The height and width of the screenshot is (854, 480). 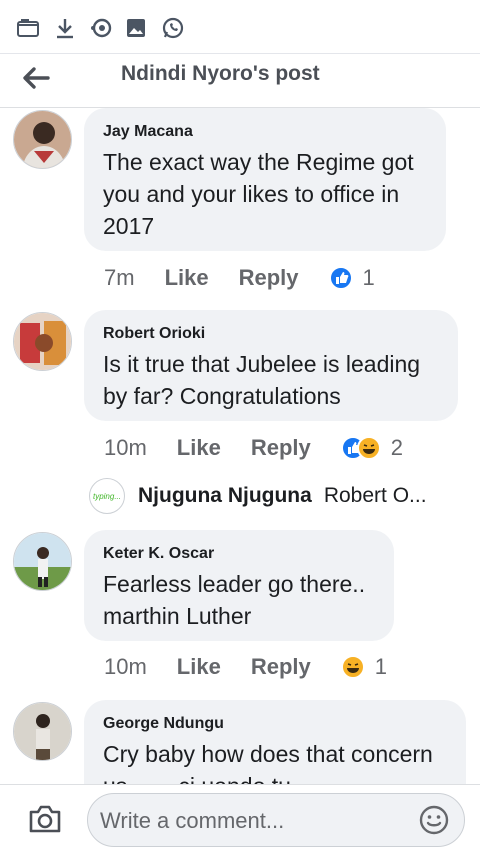 I want to click on folder-clock-icon, so click(x=28, y=28).